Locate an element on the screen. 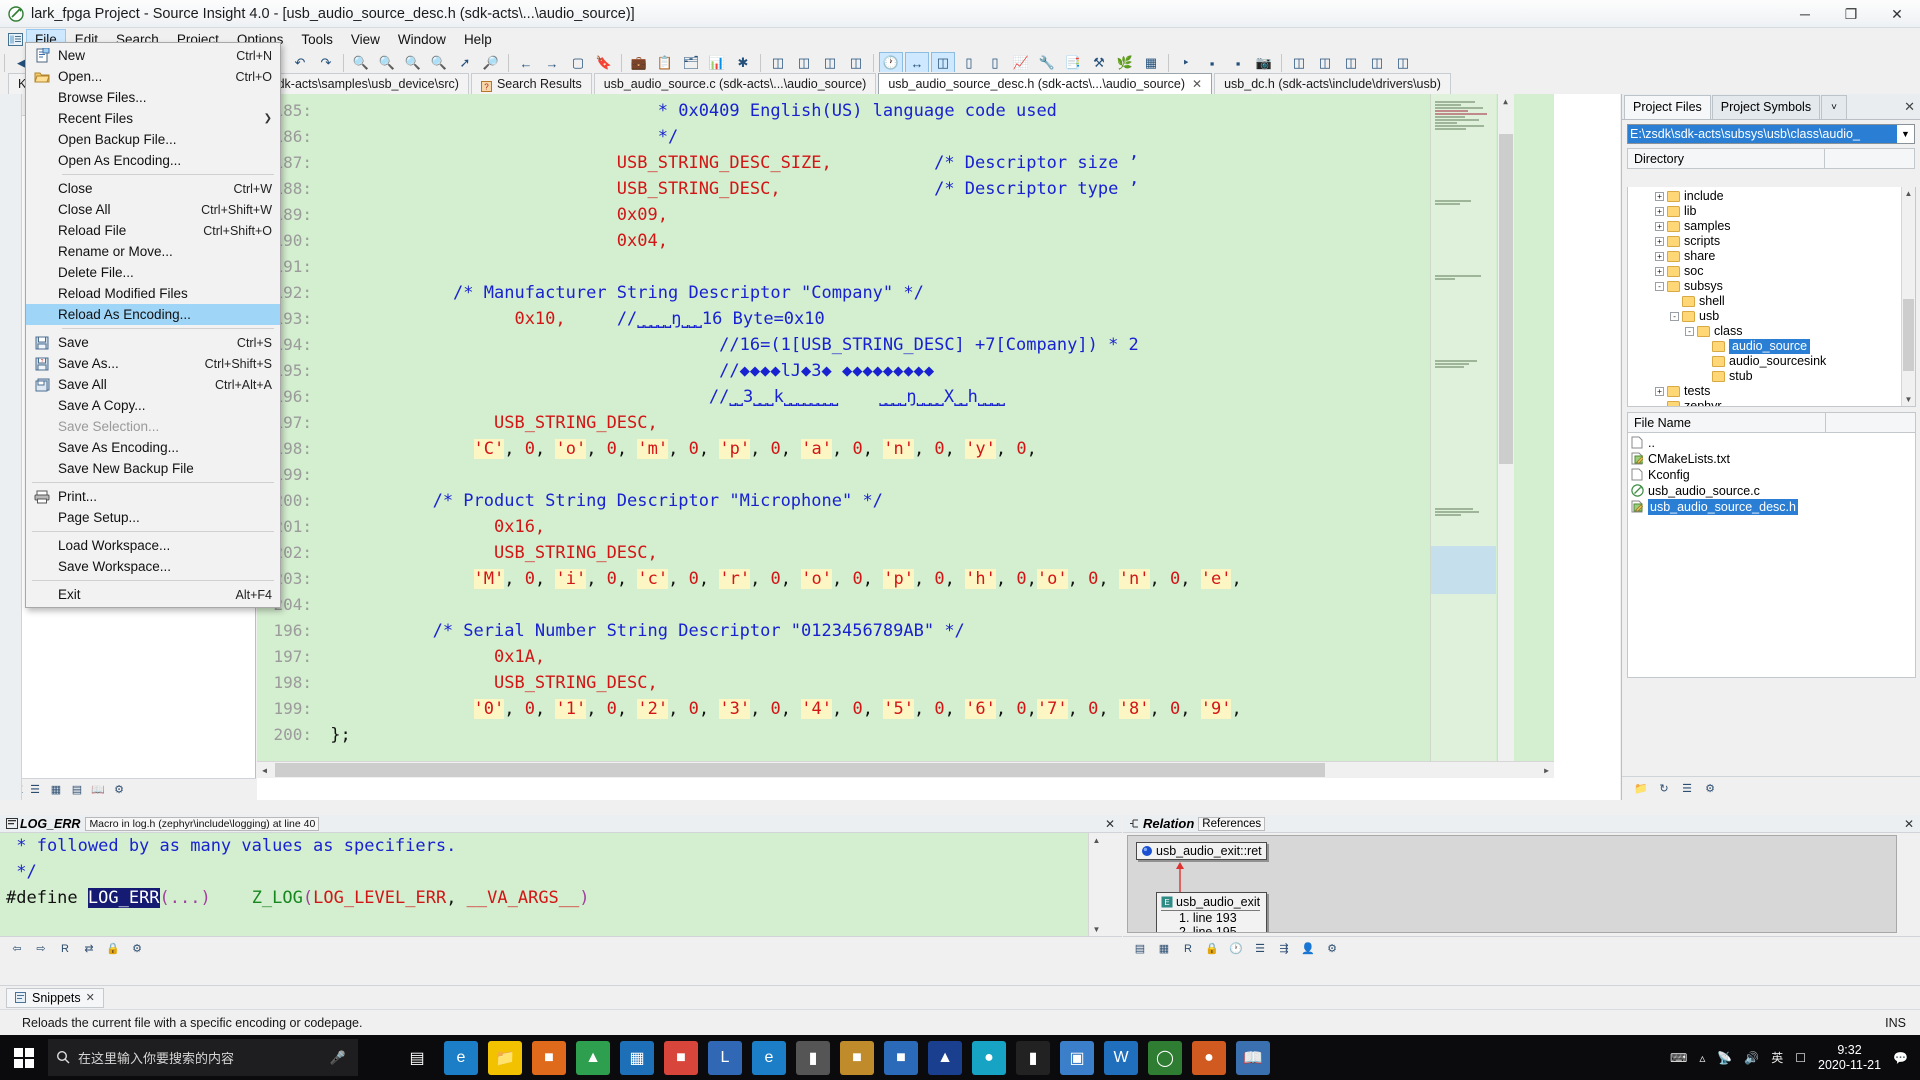  replace-icon: ➚ is located at coordinates (465, 63).